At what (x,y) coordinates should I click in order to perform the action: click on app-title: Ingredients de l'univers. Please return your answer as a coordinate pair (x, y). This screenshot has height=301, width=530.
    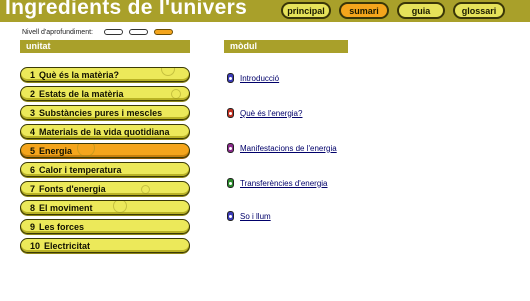
    Looking at the image, I should click on (126, 9).